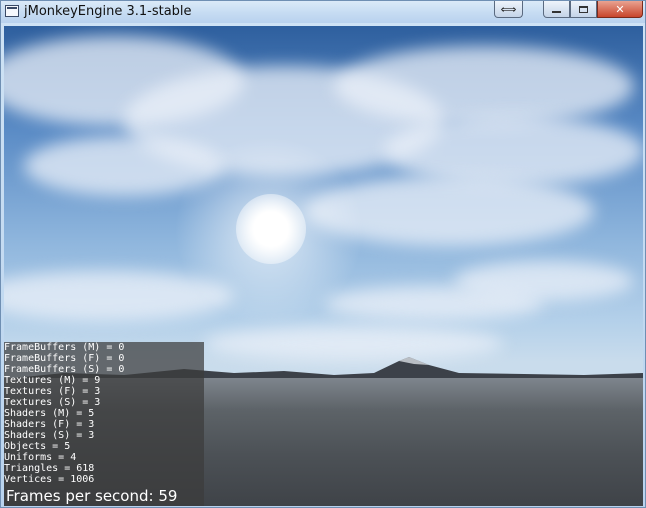 Image resolution: width=646 pixels, height=508 pixels. What do you see at coordinates (108, 11) in the screenshot?
I see `window-title: jMonkeyEngine 3.1-stable` at bounding box center [108, 11].